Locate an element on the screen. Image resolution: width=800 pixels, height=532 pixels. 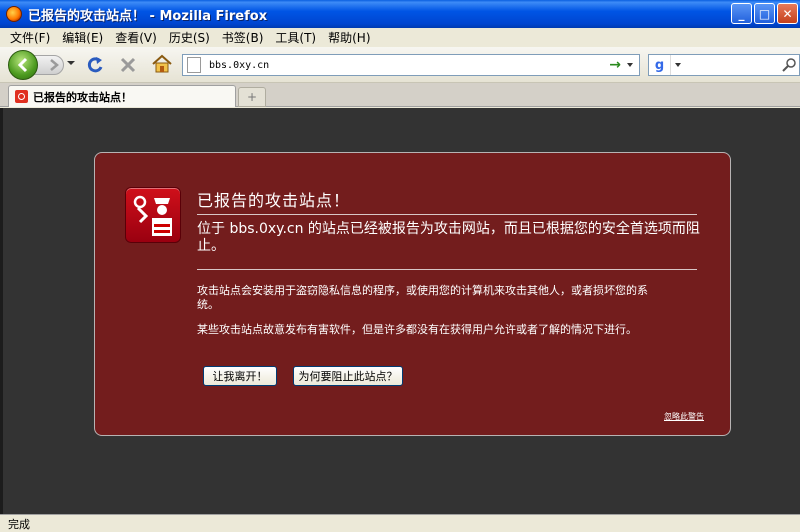
status-text: 完成 is located at coordinates (19, 524).